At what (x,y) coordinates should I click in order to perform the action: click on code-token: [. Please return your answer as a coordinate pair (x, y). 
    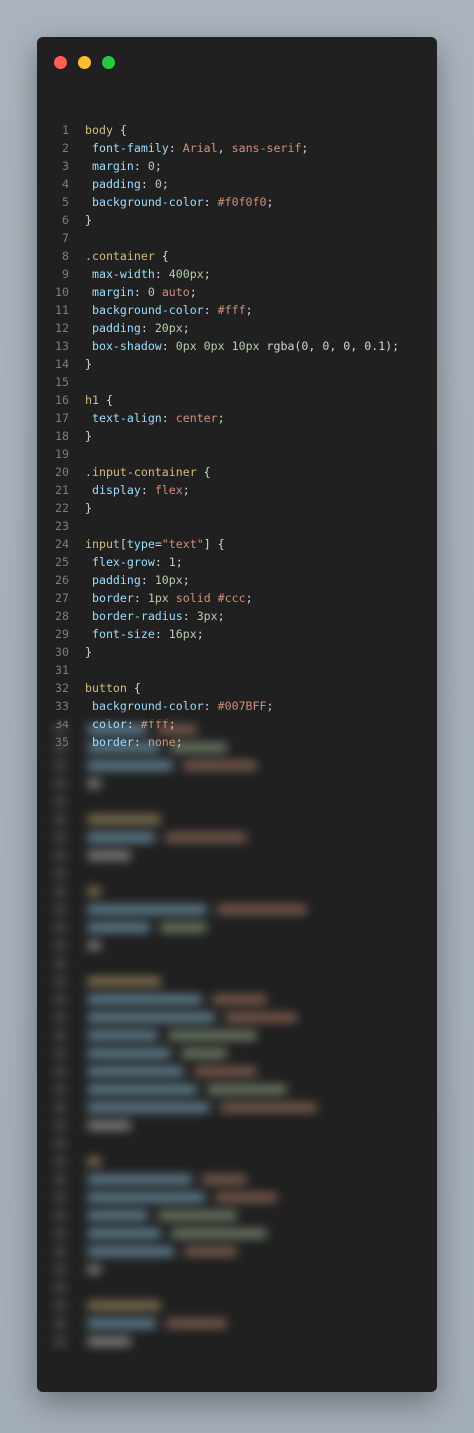
    Looking at the image, I should click on (123, 544).